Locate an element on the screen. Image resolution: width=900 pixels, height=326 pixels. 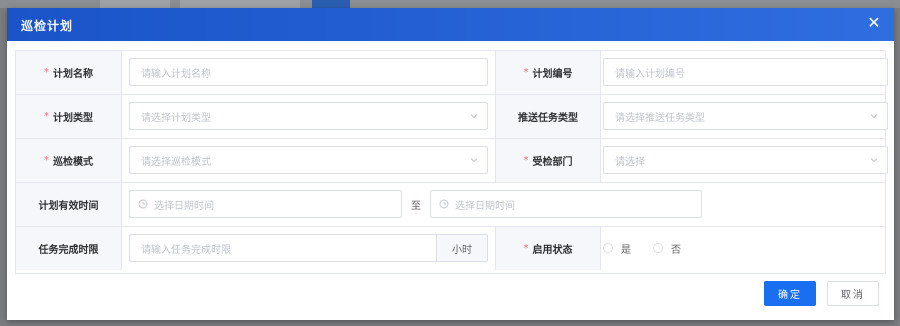
label-text: 计划有效时间 is located at coordinates (68, 206).